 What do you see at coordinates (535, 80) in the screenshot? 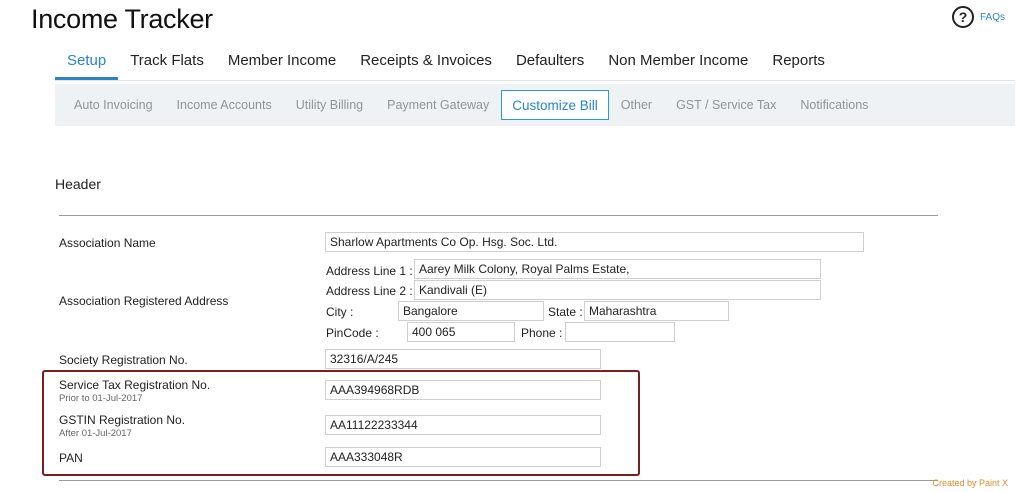
I see `tabs-divider` at bounding box center [535, 80].